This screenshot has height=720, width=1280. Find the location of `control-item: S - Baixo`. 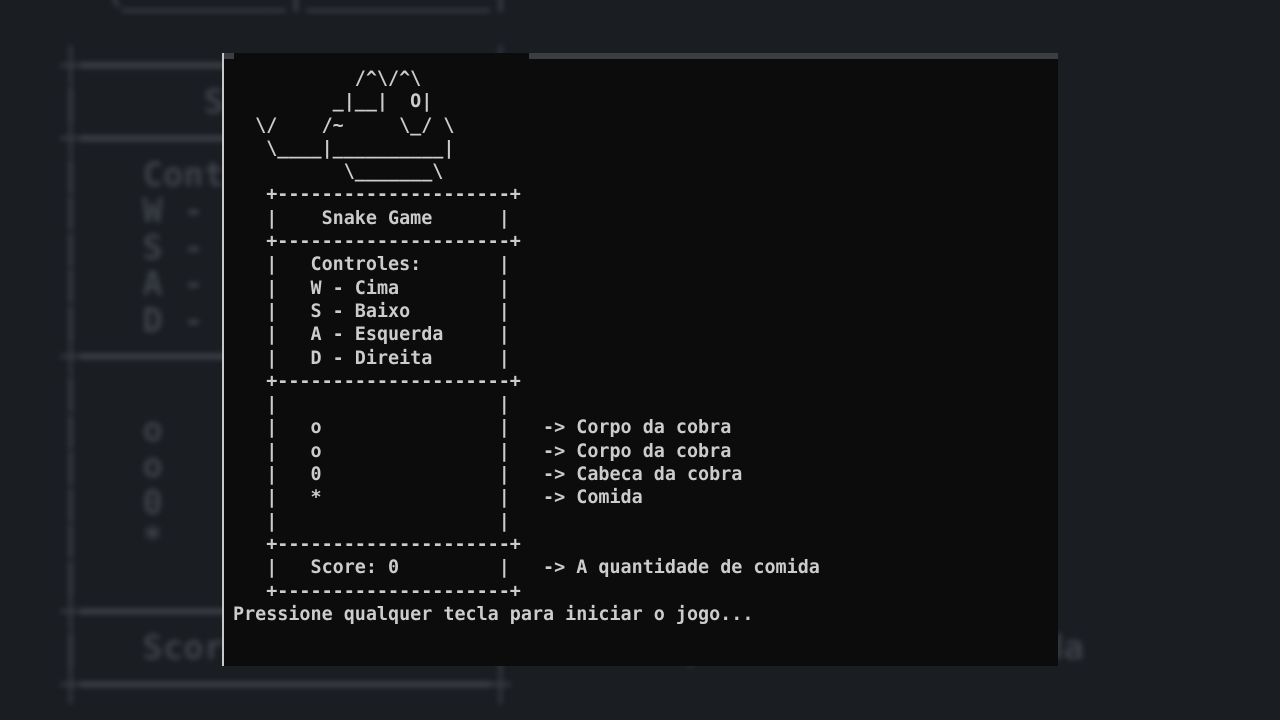

control-item: S - Baixo is located at coordinates (399, 311).